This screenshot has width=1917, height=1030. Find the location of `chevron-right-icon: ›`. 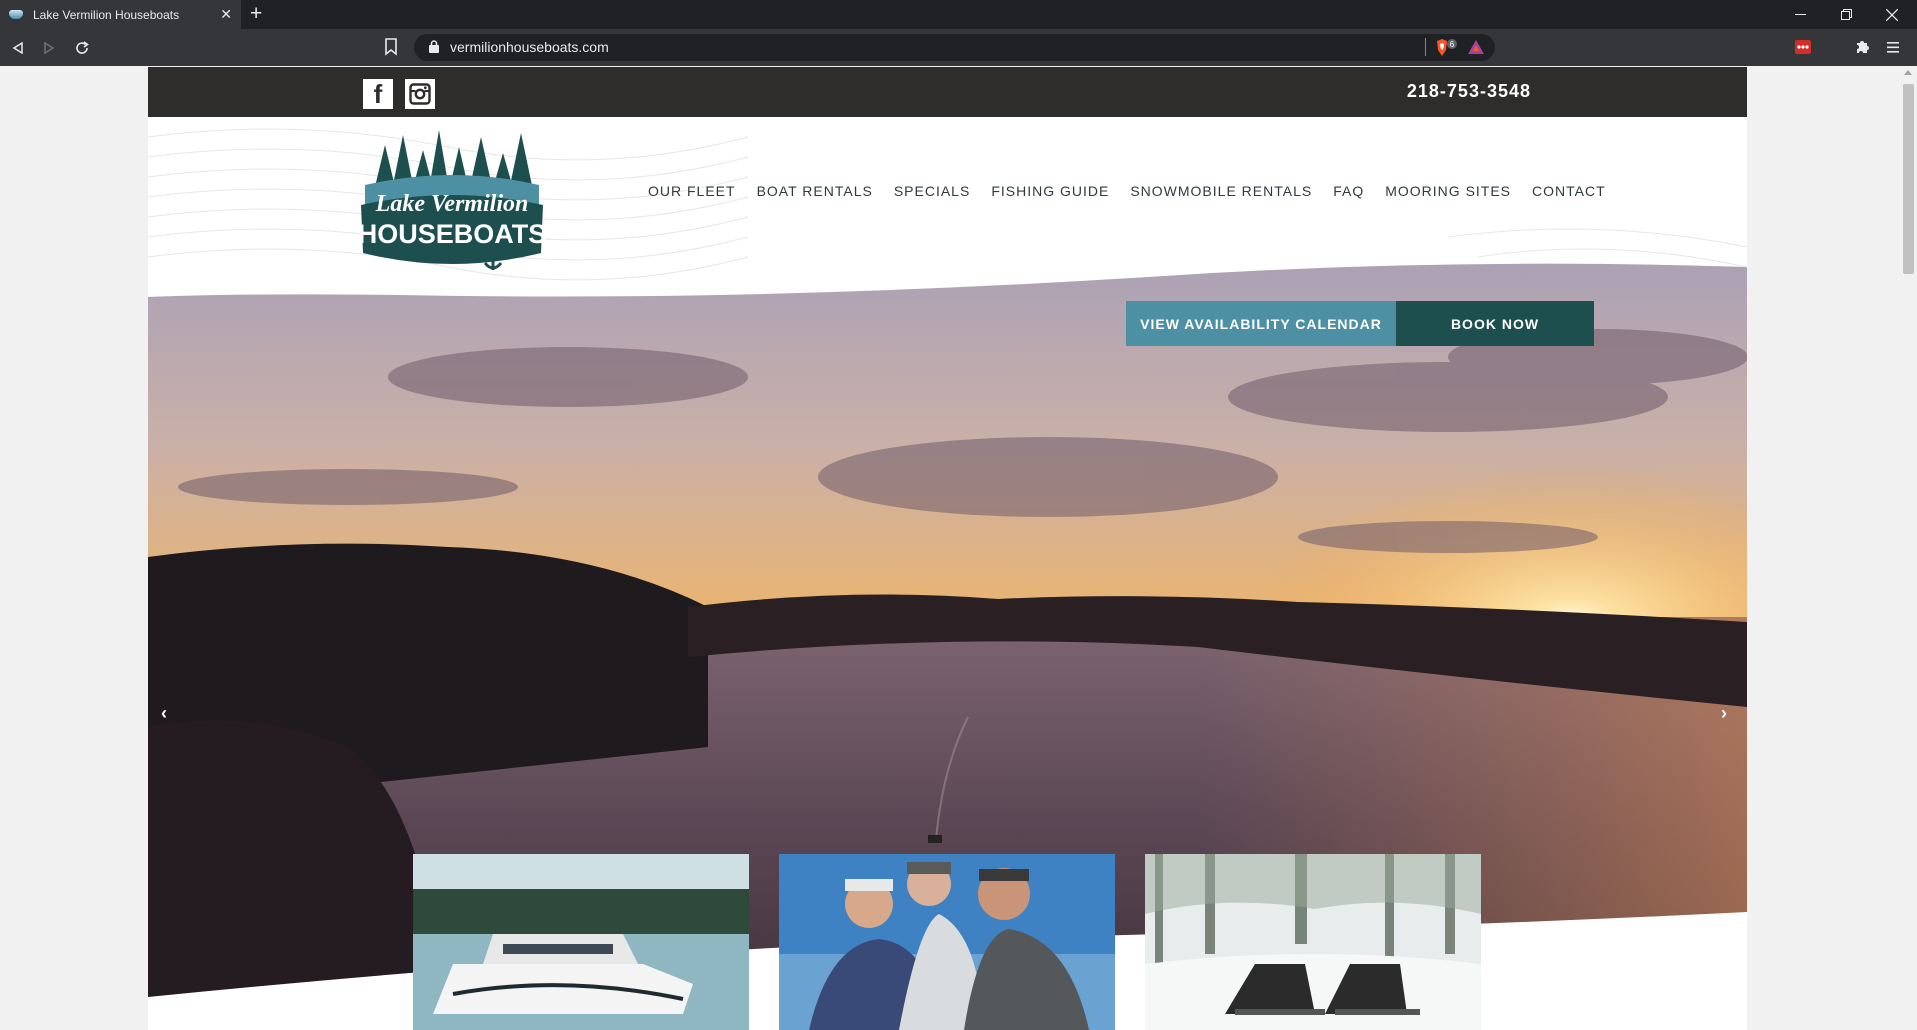

chevron-right-icon: › is located at coordinates (1724, 713).